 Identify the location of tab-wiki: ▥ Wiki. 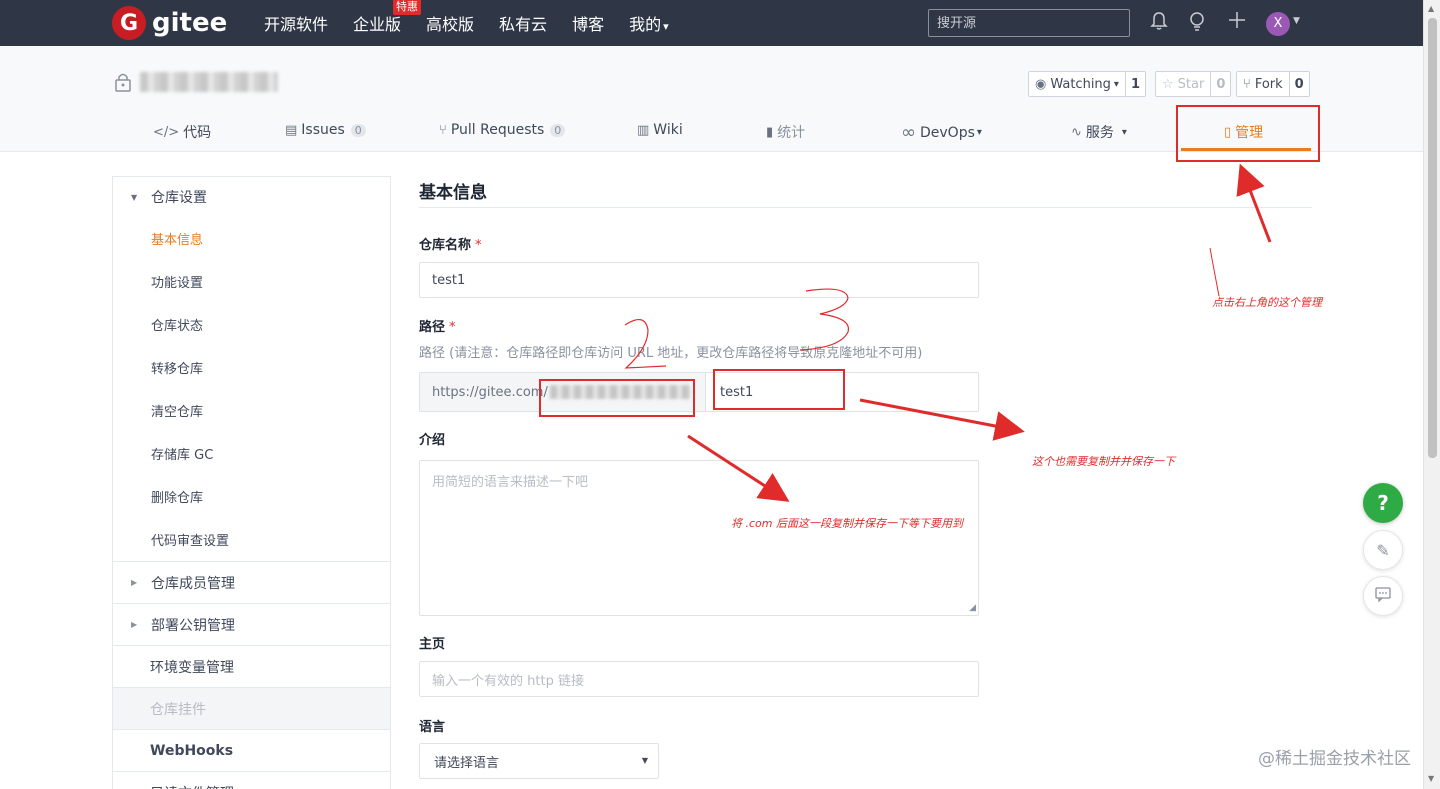
(660, 130).